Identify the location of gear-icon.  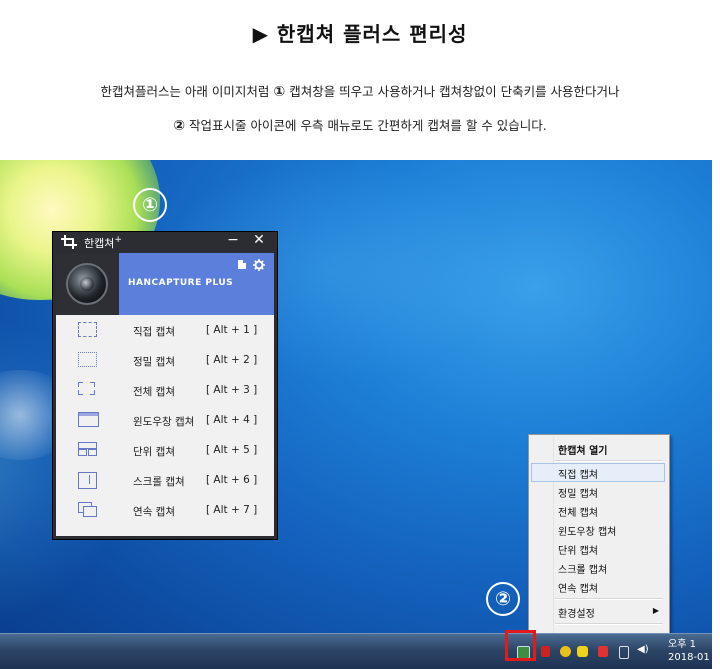
(259, 265).